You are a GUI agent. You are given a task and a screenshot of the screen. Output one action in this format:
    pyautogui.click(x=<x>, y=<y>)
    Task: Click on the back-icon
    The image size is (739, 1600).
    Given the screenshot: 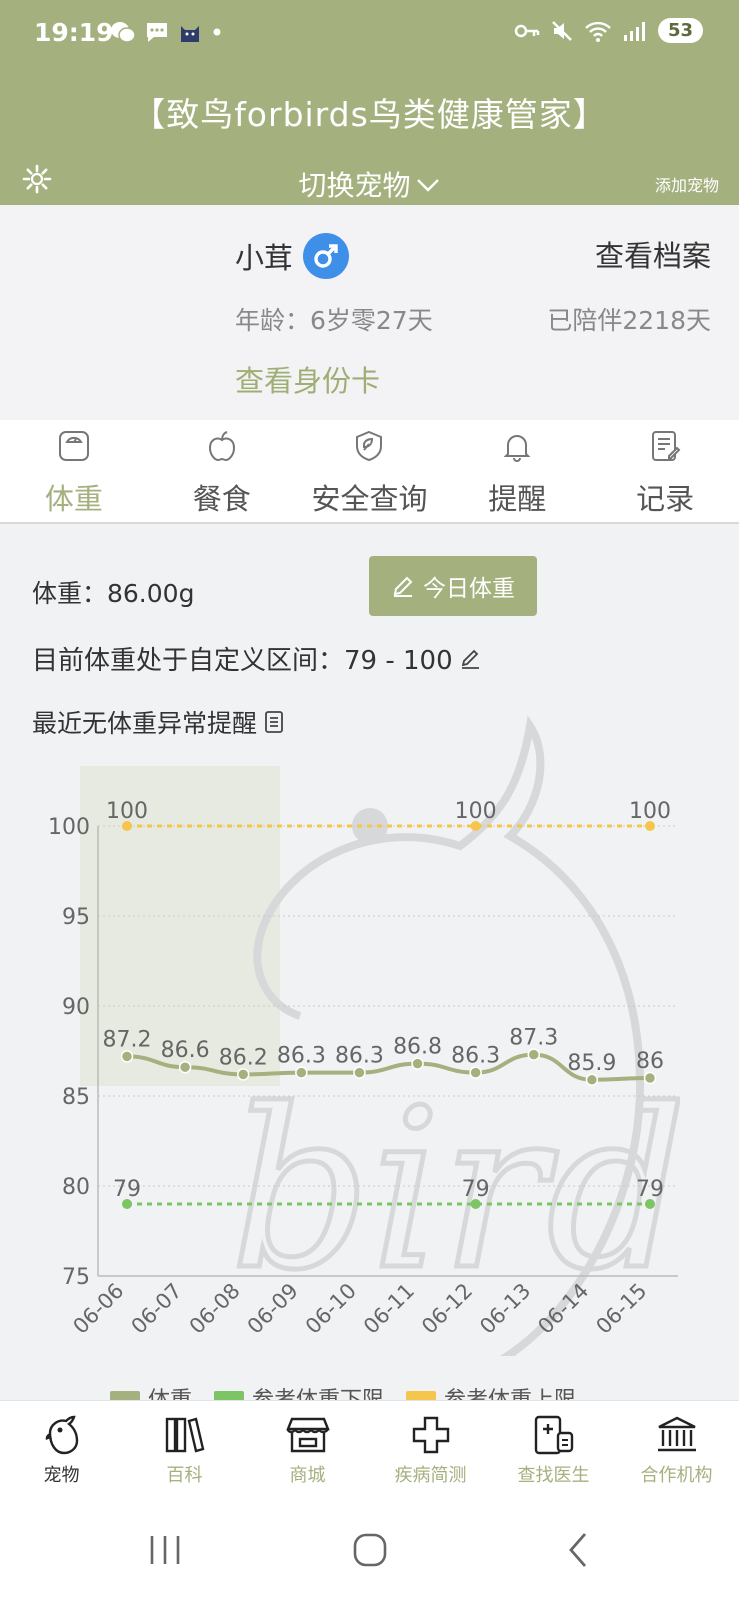 What is the action you would take?
    pyautogui.click(x=578, y=1550)
    